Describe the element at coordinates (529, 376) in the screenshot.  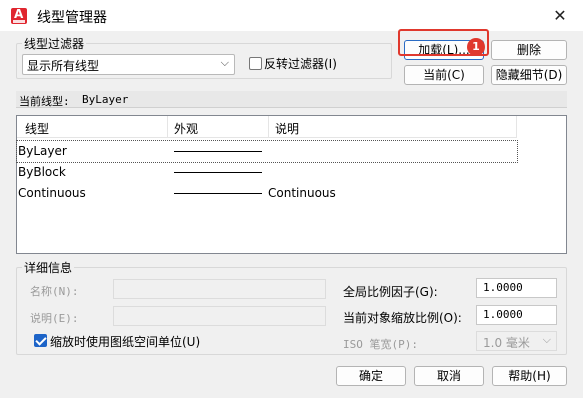
I see `help-button: 帮助(H)` at that location.